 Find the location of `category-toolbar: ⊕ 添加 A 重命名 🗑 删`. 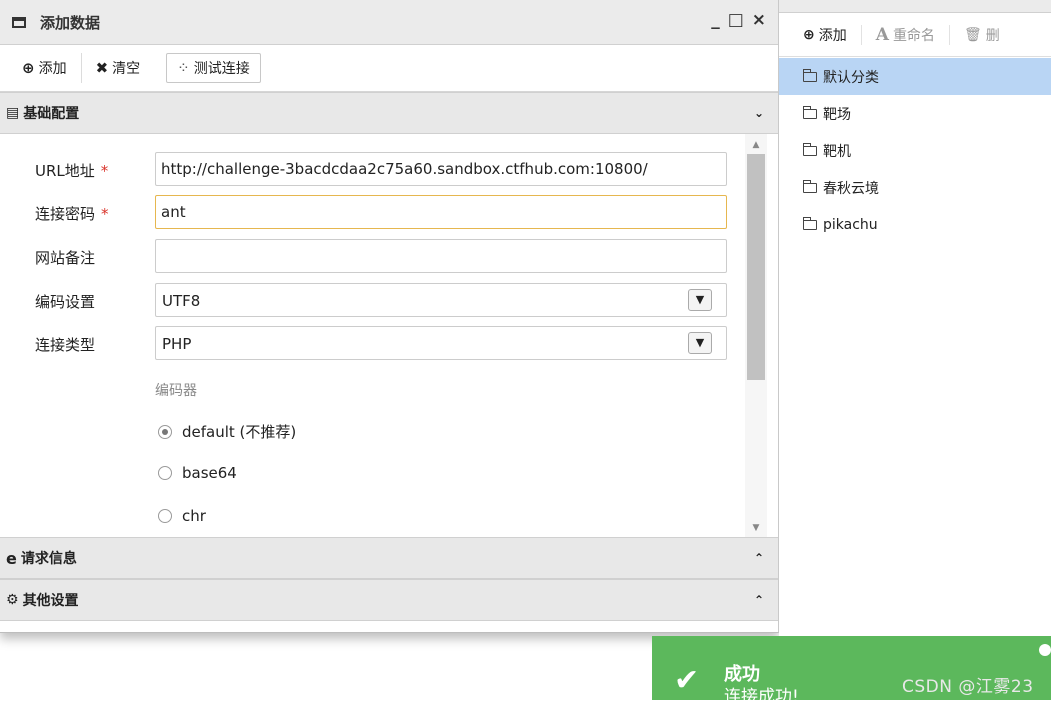

category-toolbar: ⊕ 添加 A 重命名 🗑 删 is located at coordinates (915, 35).